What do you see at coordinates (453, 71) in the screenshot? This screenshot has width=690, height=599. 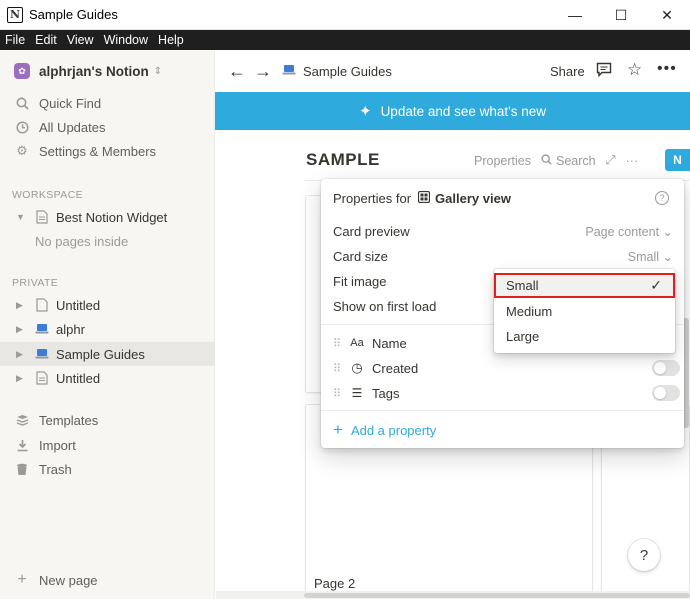 I see `page-topbar: ← → Sample Guides Share ☆ •••` at bounding box center [453, 71].